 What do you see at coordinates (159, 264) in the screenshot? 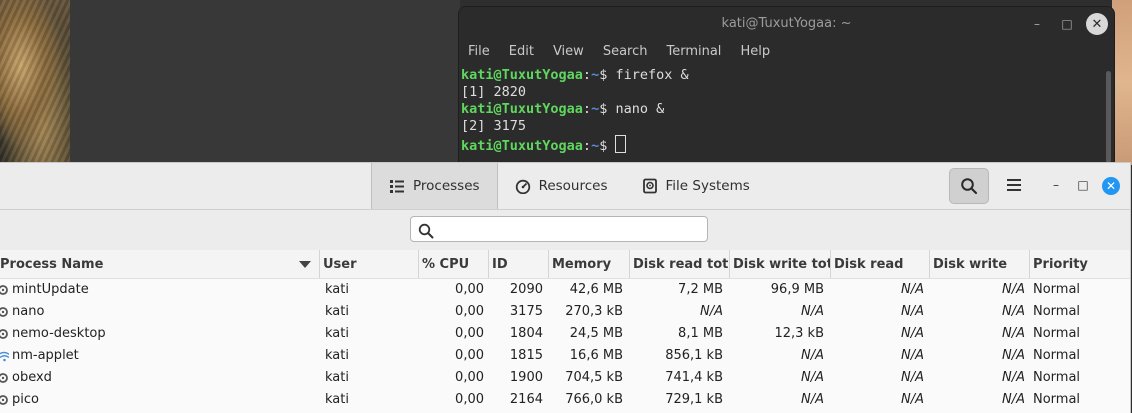
I see `column-header-process-name: Process Name` at bounding box center [159, 264].